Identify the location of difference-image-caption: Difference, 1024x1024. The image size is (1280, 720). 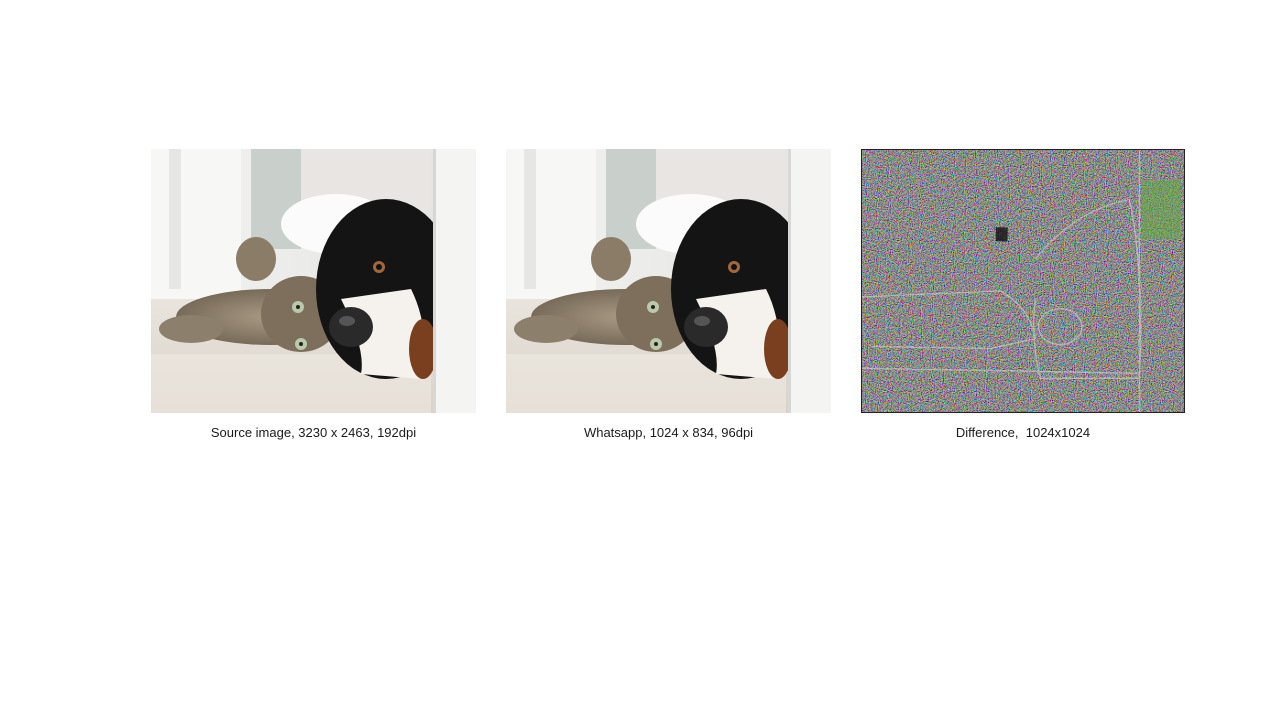
(1023, 432).